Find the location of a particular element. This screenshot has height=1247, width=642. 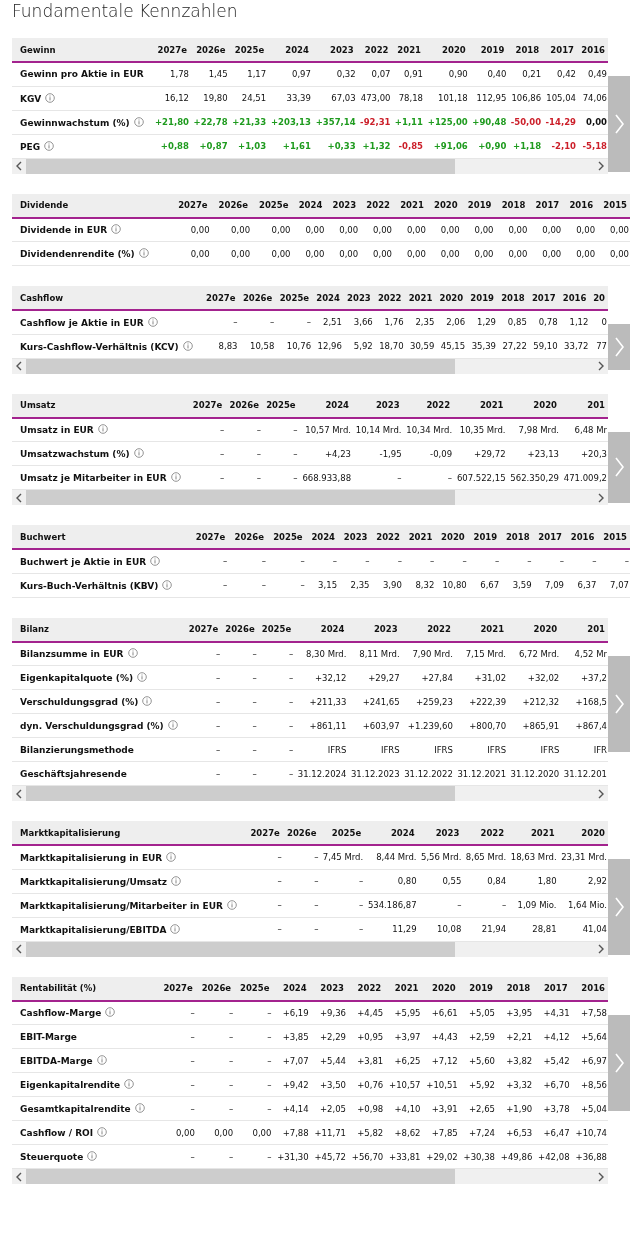

table-cell: +6,53 is located at coordinates (515, 1132).